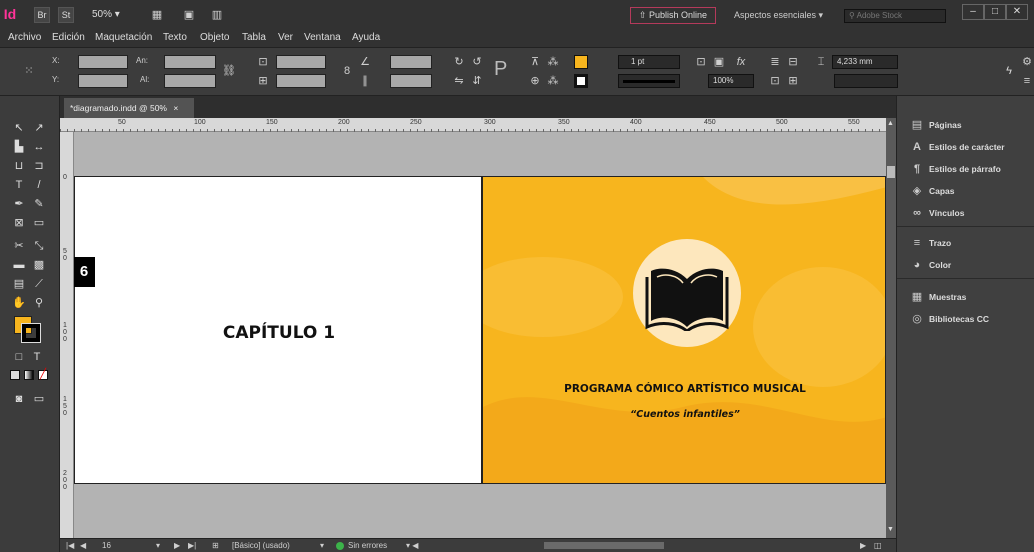 The width and height of the screenshot is (1034, 552). What do you see at coordinates (15, 375) in the screenshot?
I see `apply-color-icon` at bounding box center [15, 375].